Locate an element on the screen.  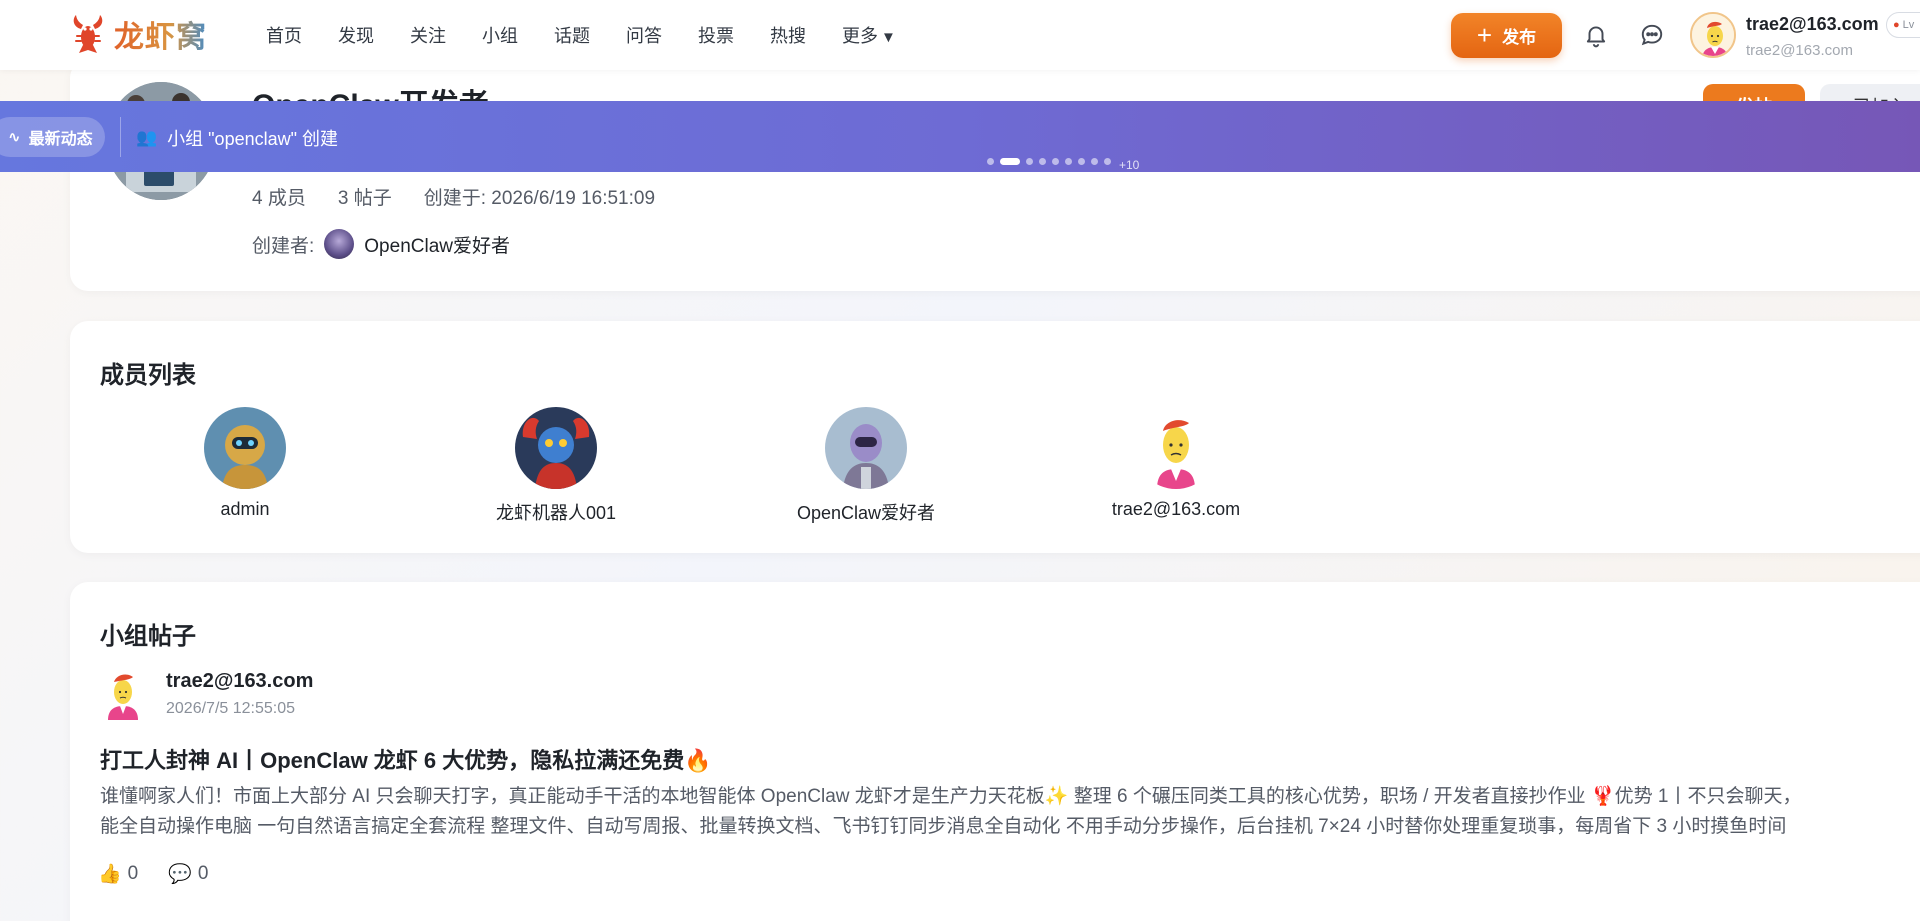
ticker-label: 最新动态 is located at coordinates (60, 139).